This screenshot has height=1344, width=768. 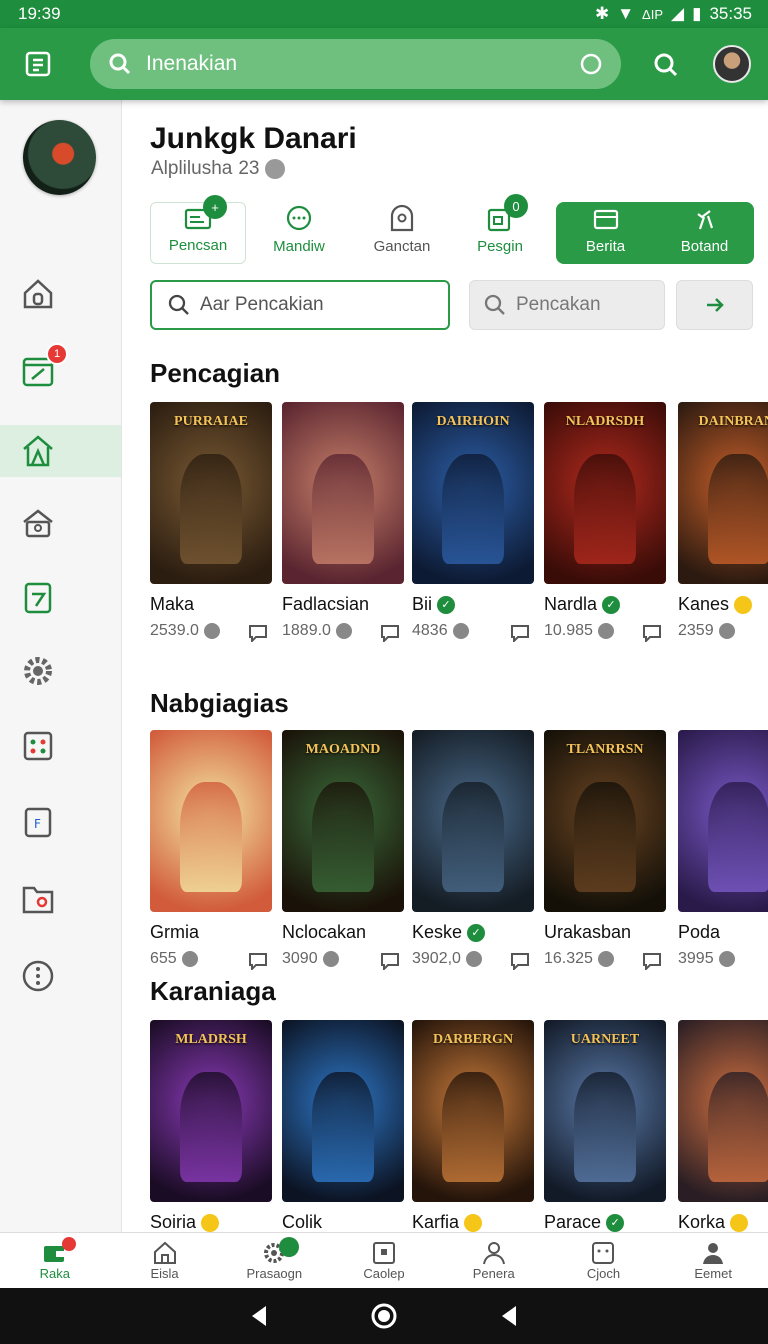 I want to click on tab-pesgin: 0 Pesgin, so click(x=500, y=229).